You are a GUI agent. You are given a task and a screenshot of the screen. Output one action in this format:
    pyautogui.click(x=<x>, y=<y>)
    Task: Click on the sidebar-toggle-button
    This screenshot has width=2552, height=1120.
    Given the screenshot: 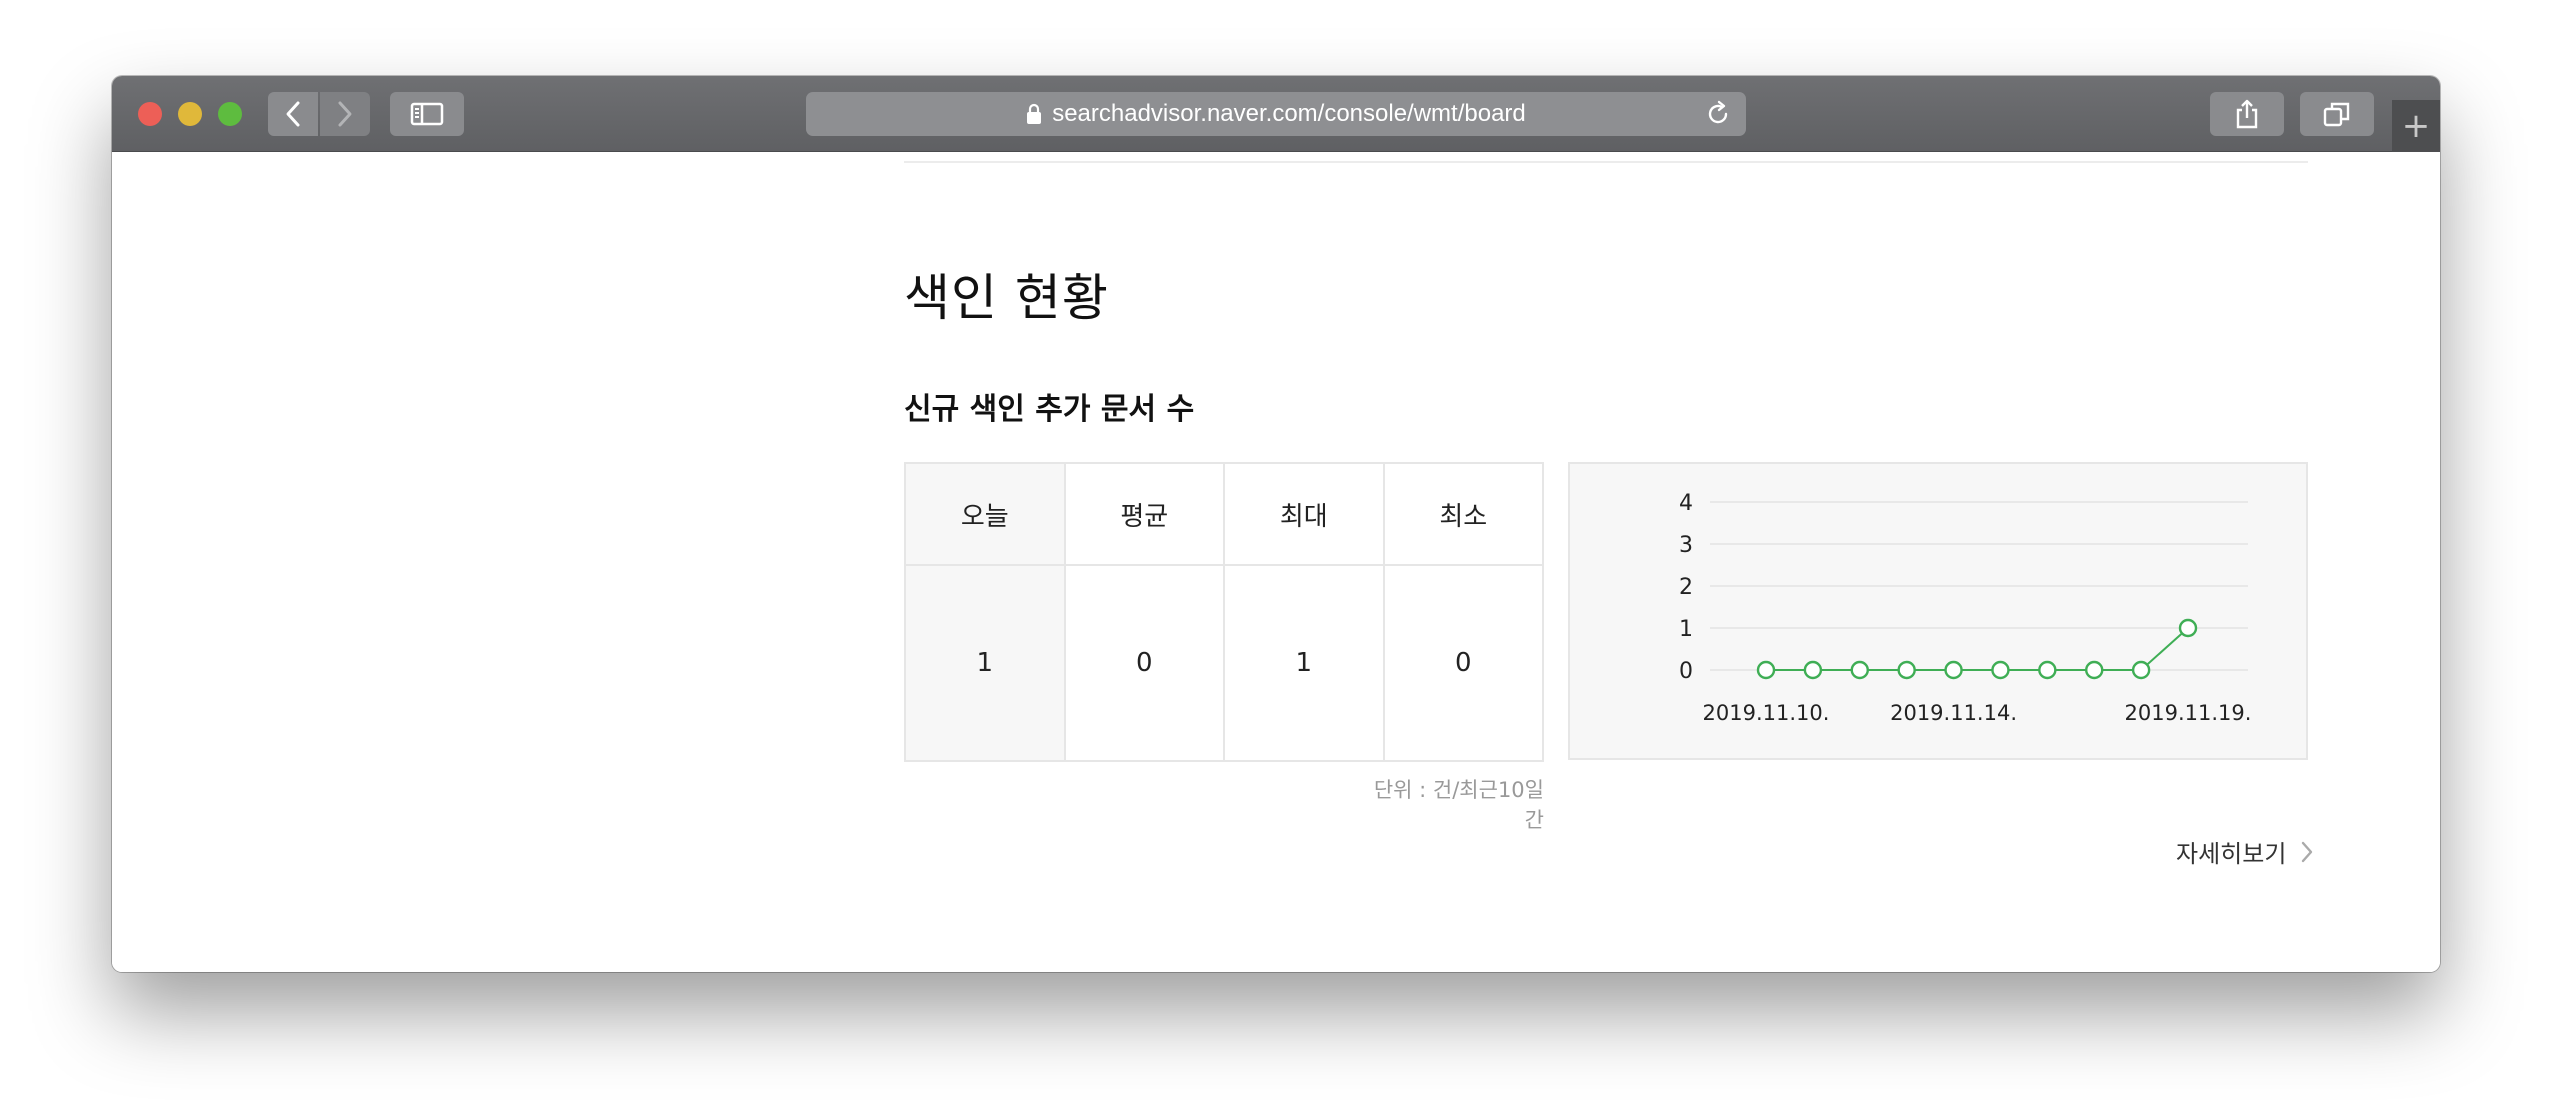 What is the action you would take?
    pyautogui.click(x=427, y=114)
    